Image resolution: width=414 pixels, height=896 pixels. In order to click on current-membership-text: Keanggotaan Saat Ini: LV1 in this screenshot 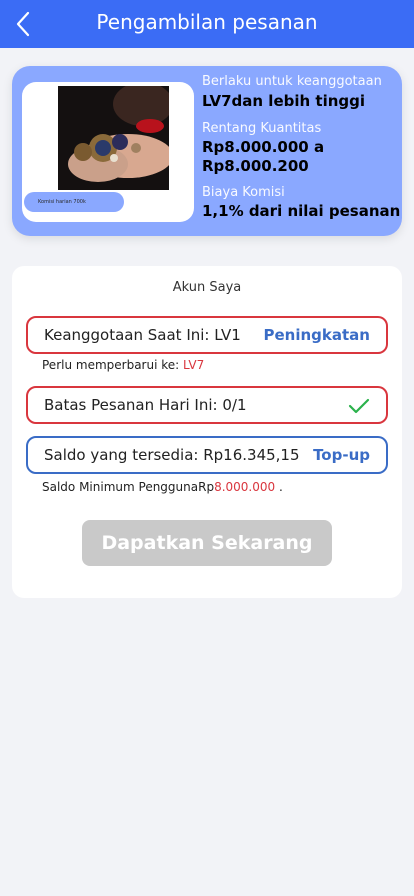, I will do `click(142, 335)`.